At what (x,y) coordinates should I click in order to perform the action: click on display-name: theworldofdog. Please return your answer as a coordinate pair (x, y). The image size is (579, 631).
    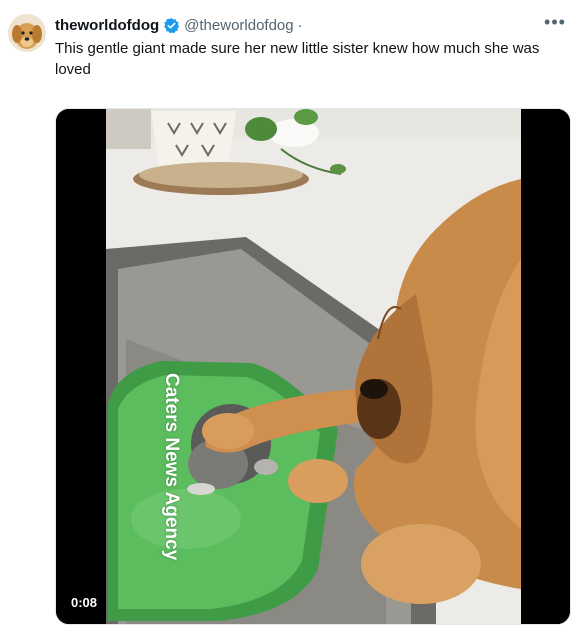
    Looking at the image, I should click on (107, 25).